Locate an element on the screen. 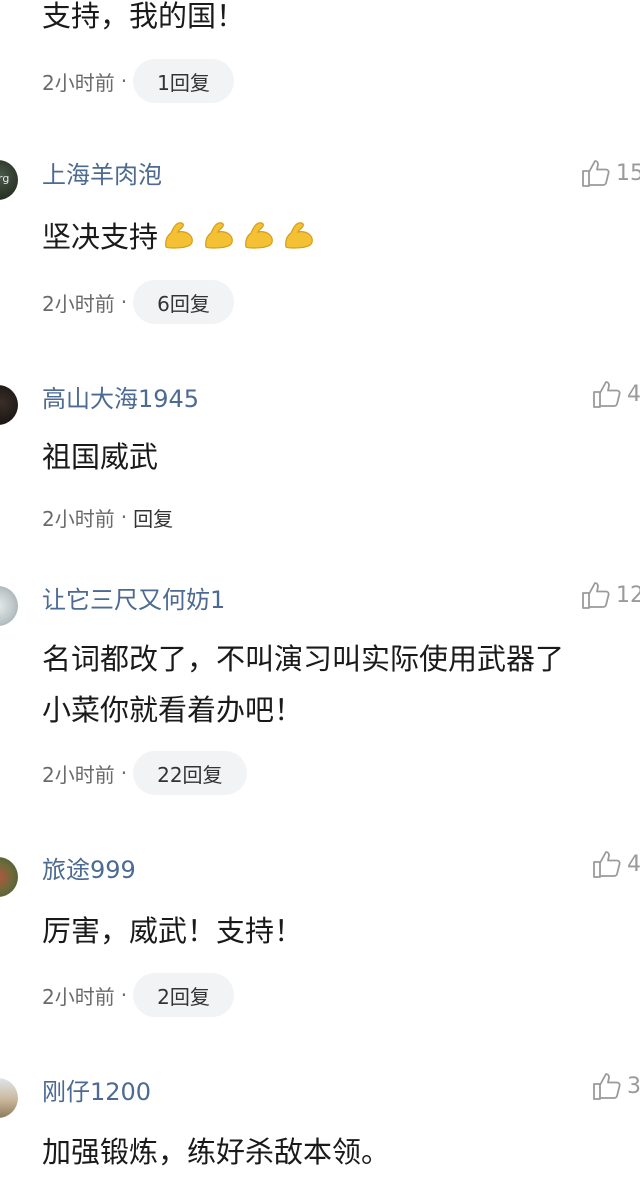 The width and height of the screenshot is (640, 1189). comment-meta: 2小时前 · 1回复 is located at coordinates (138, 81).